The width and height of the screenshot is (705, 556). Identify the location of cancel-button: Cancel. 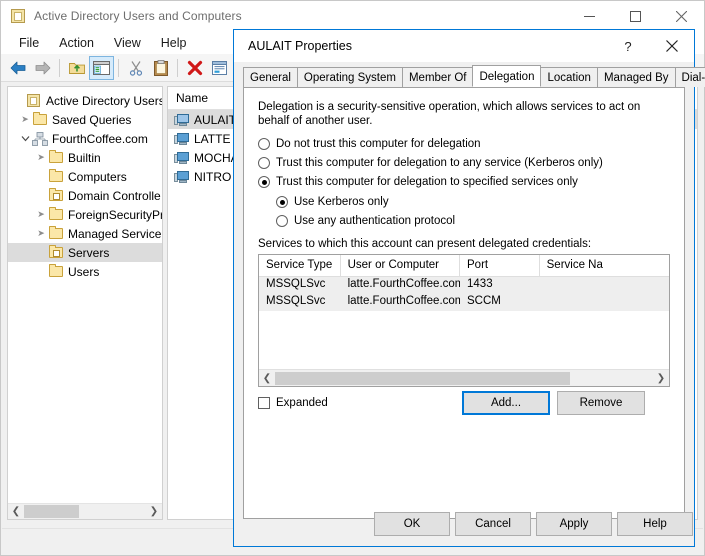
(493, 524).